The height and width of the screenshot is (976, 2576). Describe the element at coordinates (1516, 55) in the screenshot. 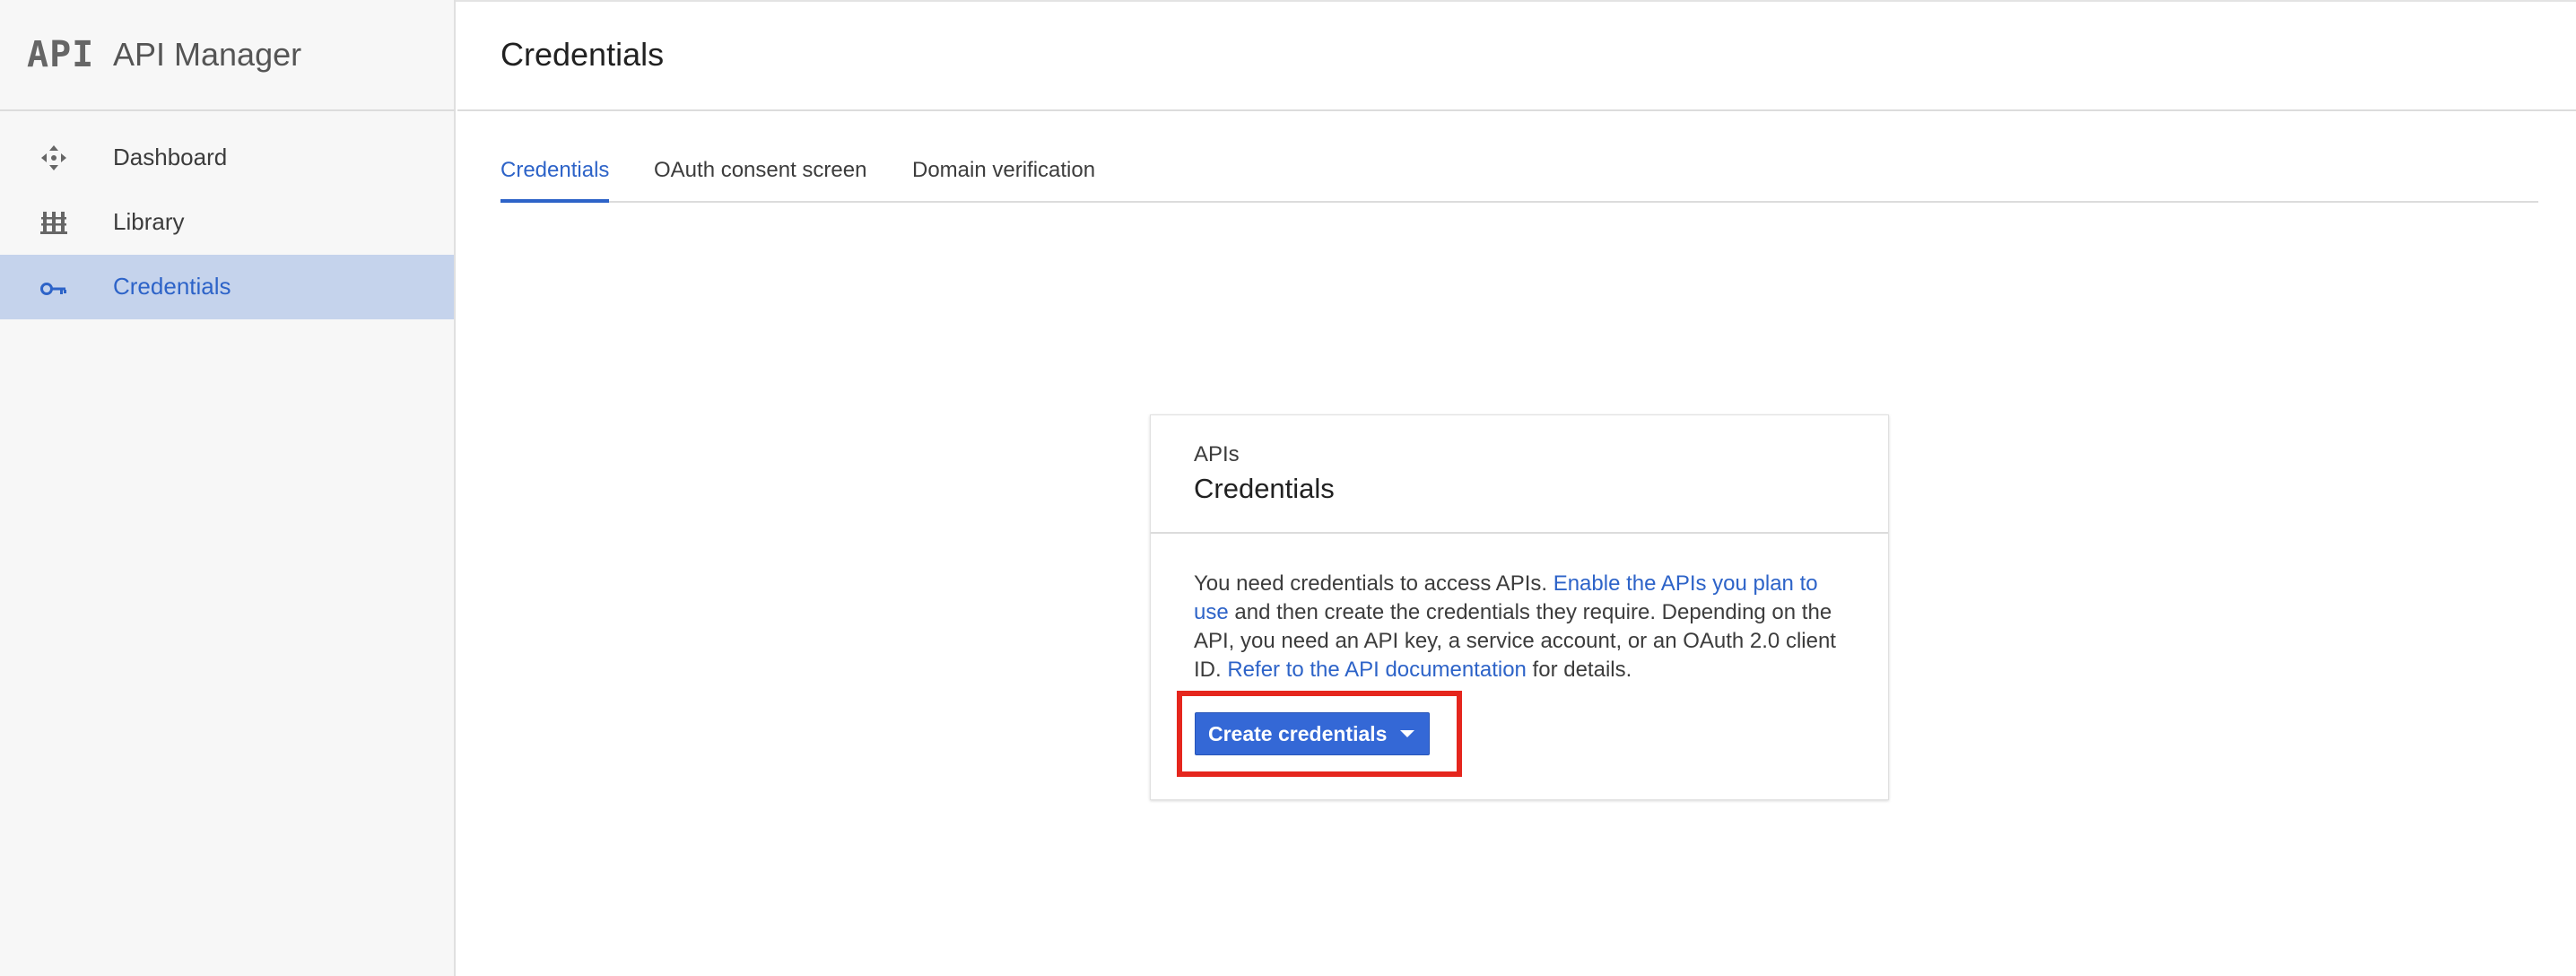

I see `page-header: Credentials` at that location.